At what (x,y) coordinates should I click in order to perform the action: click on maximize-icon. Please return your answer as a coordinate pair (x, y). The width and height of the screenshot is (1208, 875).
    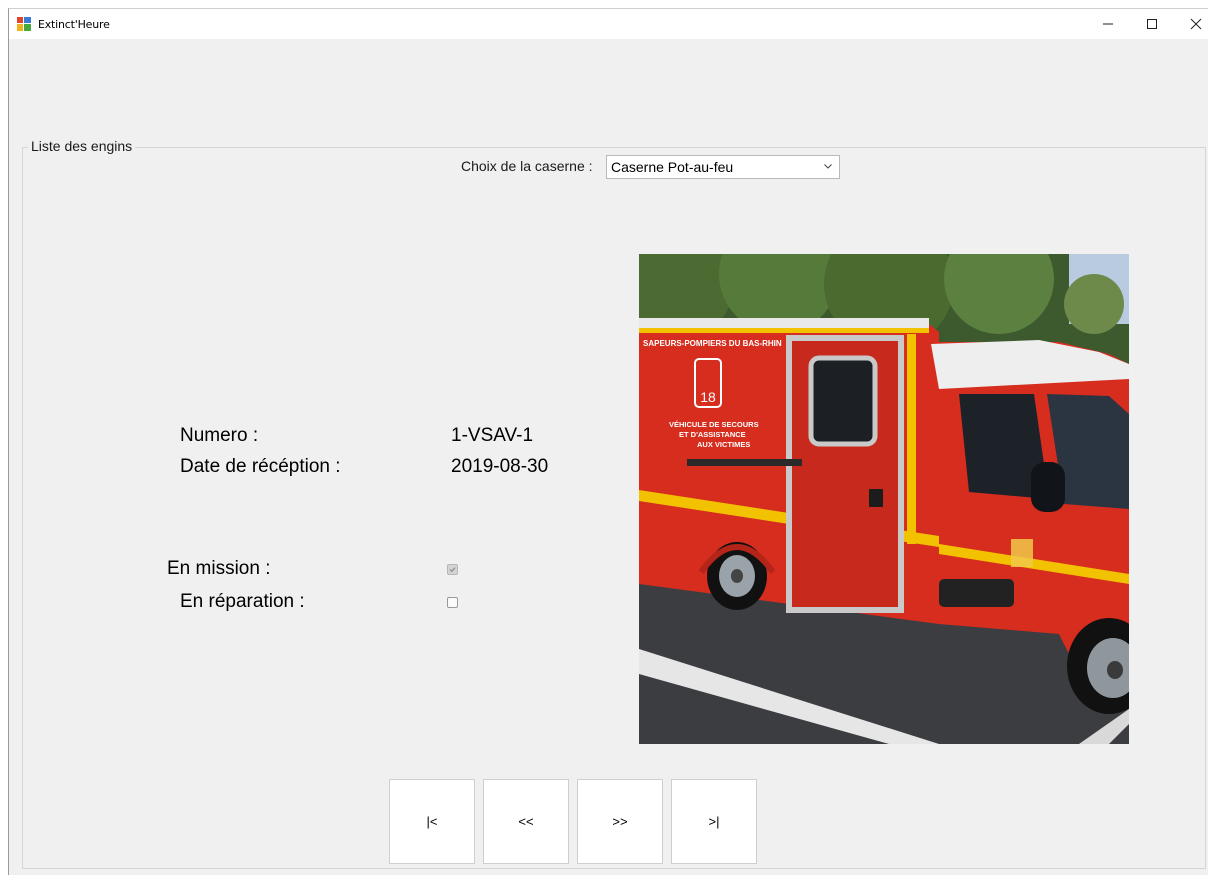
    Looking at the image, I should click on (1152, 24).